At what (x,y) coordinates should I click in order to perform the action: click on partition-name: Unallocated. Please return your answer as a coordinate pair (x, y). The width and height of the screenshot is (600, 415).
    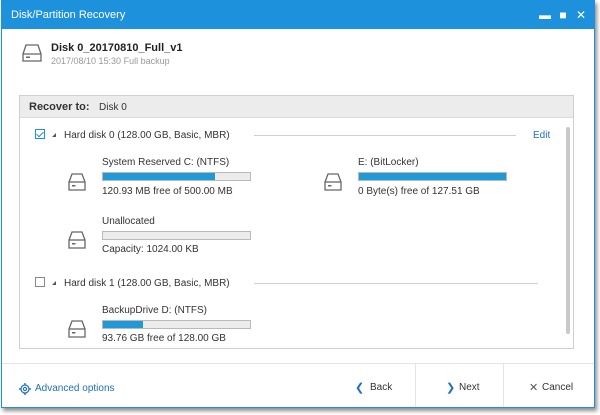
    Looking at the image, I should click on (128, 221).